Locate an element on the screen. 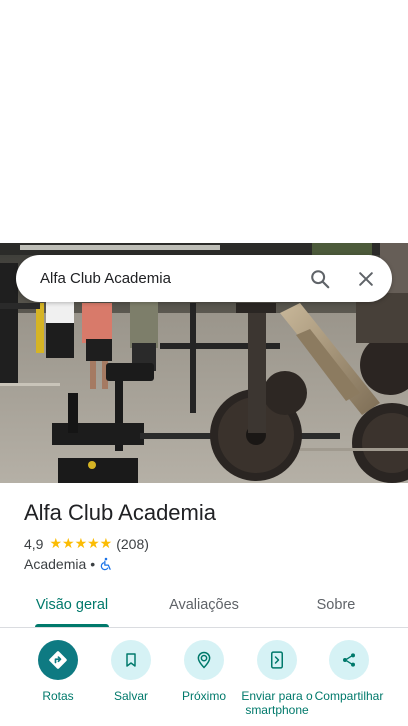 The width and height of the screenshot is (408, 726). search-input: Alfa Club Academia is located at coordinates (170, 278).